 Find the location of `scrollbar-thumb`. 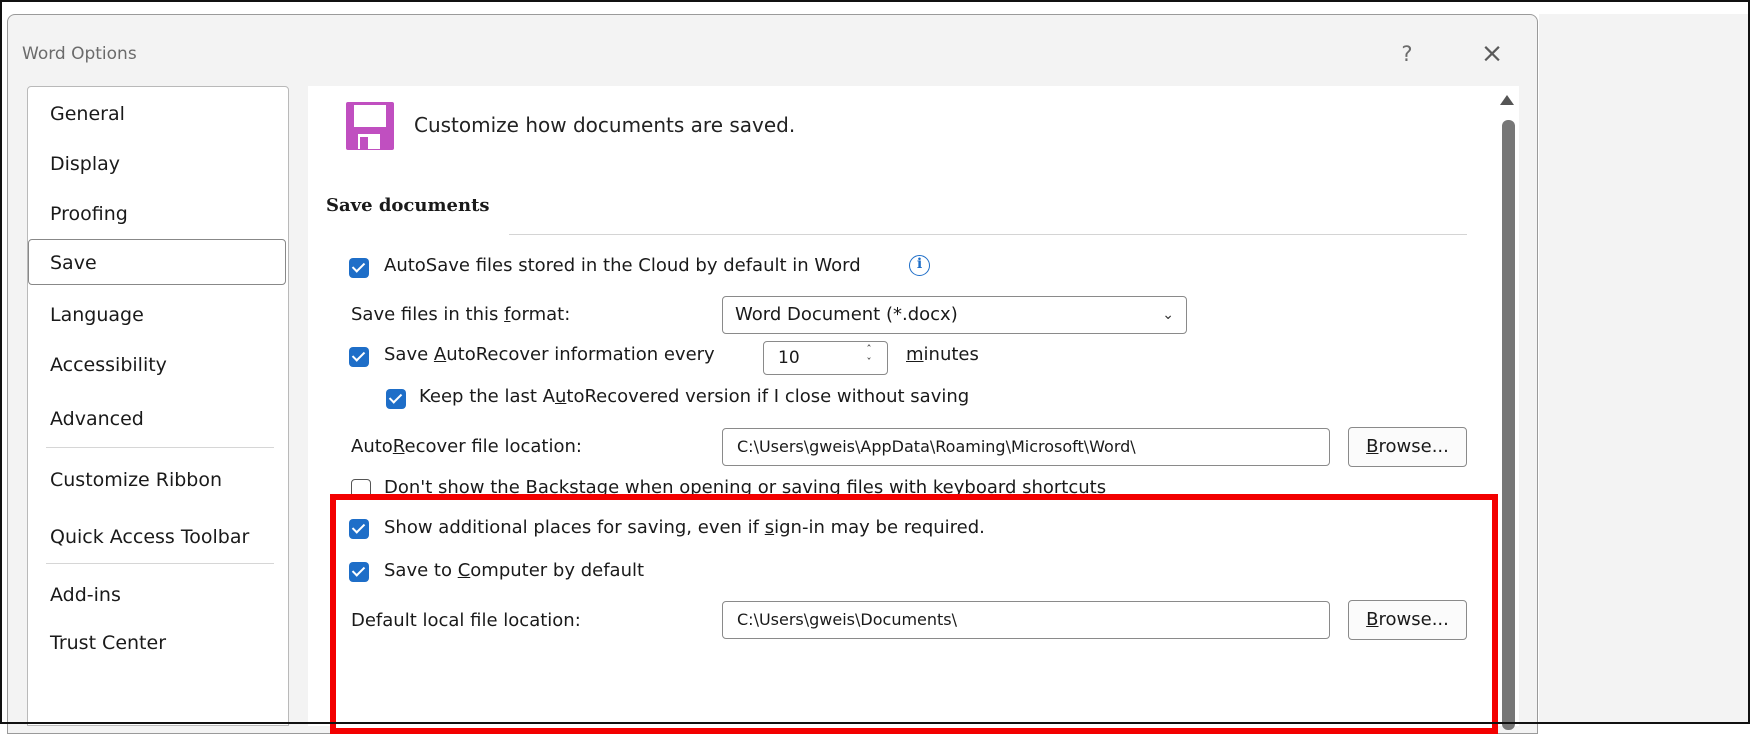

scrollbar-thumb is located at coordinates (1508, 425).